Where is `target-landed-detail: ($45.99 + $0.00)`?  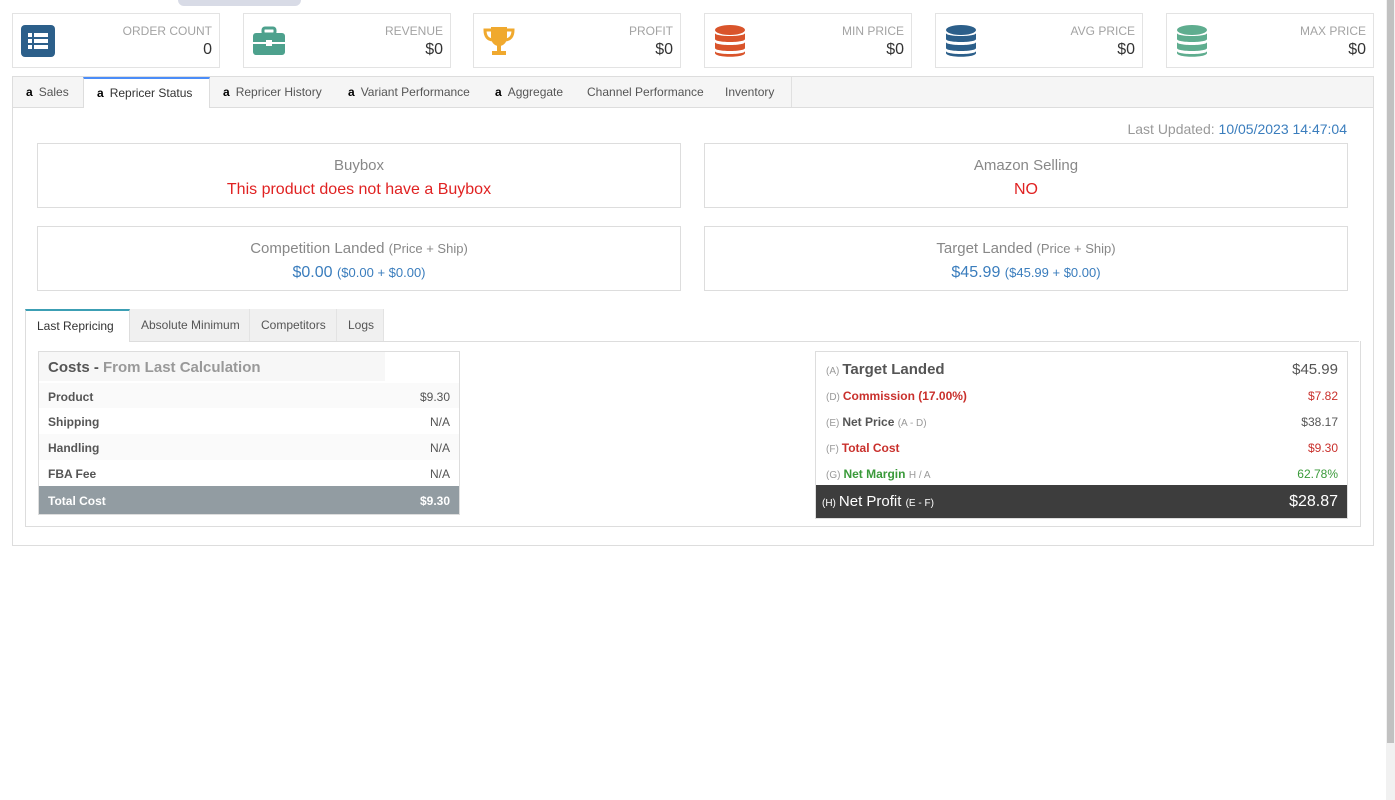
target-landed-detail: ($45.99 + $0.00) is located at coordinates (1052, 272).